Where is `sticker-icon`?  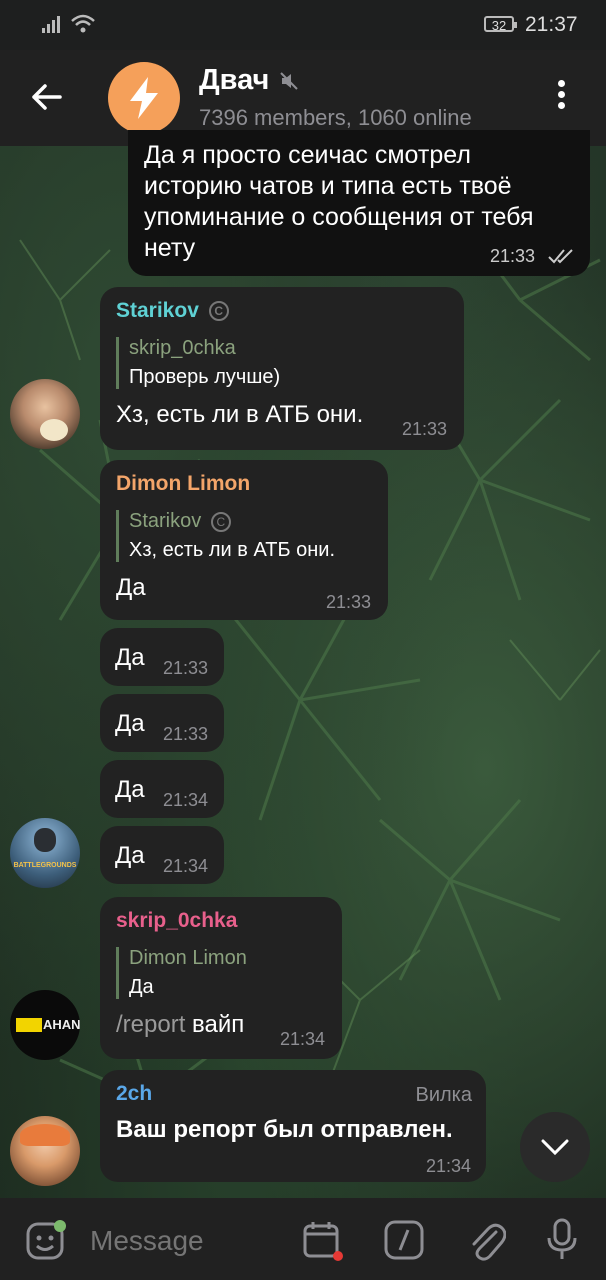
sticker-icon is located at coordinates (46, 1240).